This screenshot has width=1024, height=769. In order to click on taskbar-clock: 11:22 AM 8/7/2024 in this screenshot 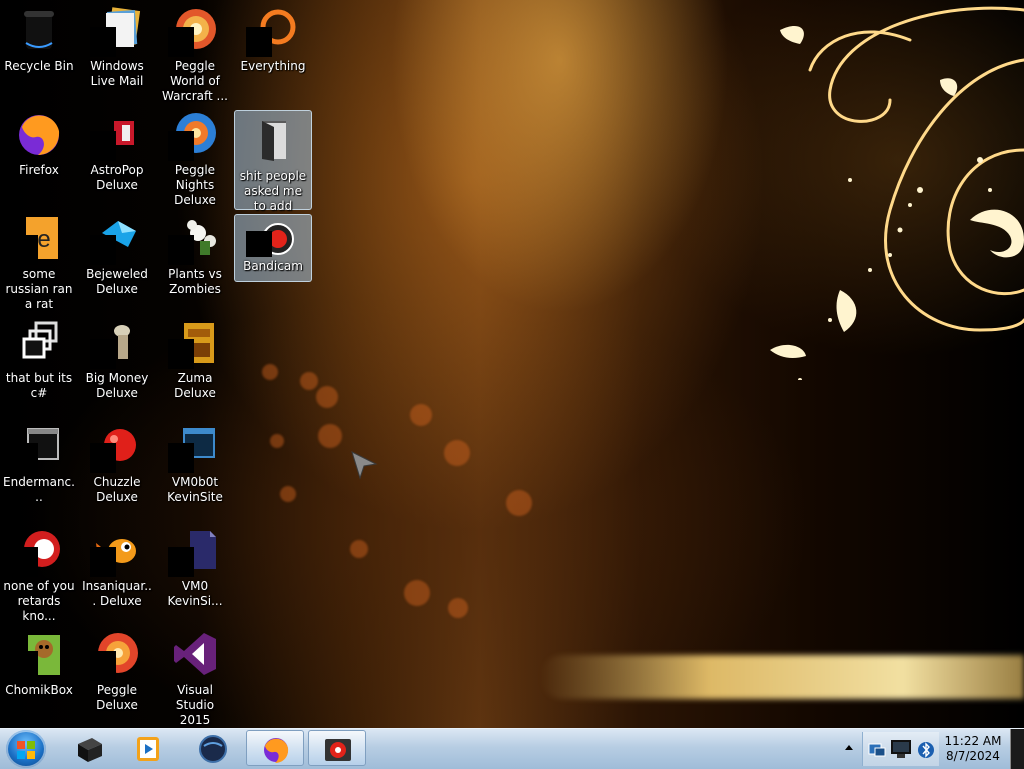, I will do `click(973, 749)`.